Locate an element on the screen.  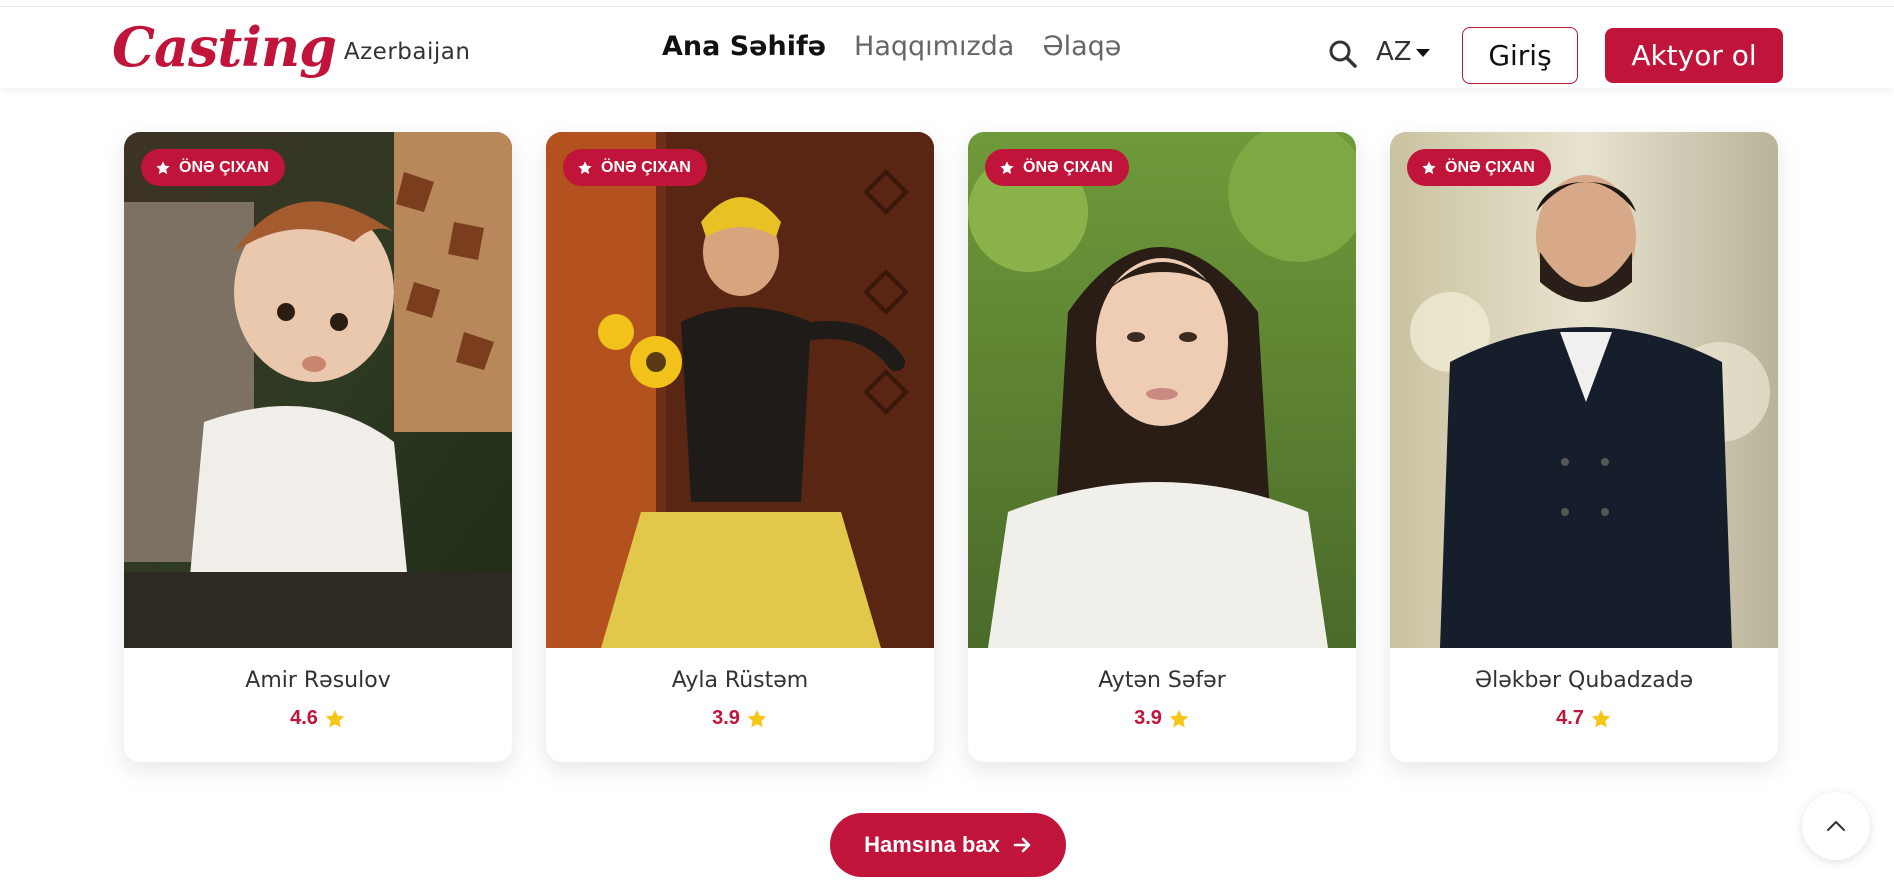
see-all-button: Hamsına bax is located at coordinates (948, 845).